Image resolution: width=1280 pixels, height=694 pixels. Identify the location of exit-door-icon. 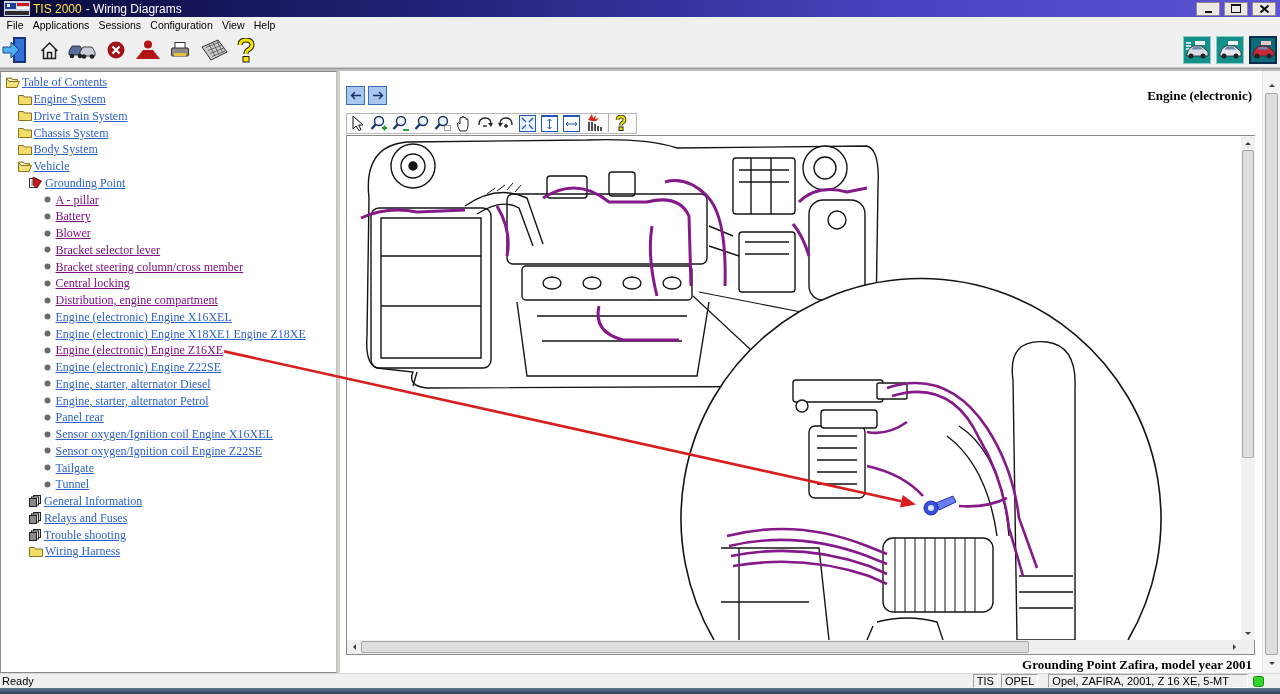
(15, 50).